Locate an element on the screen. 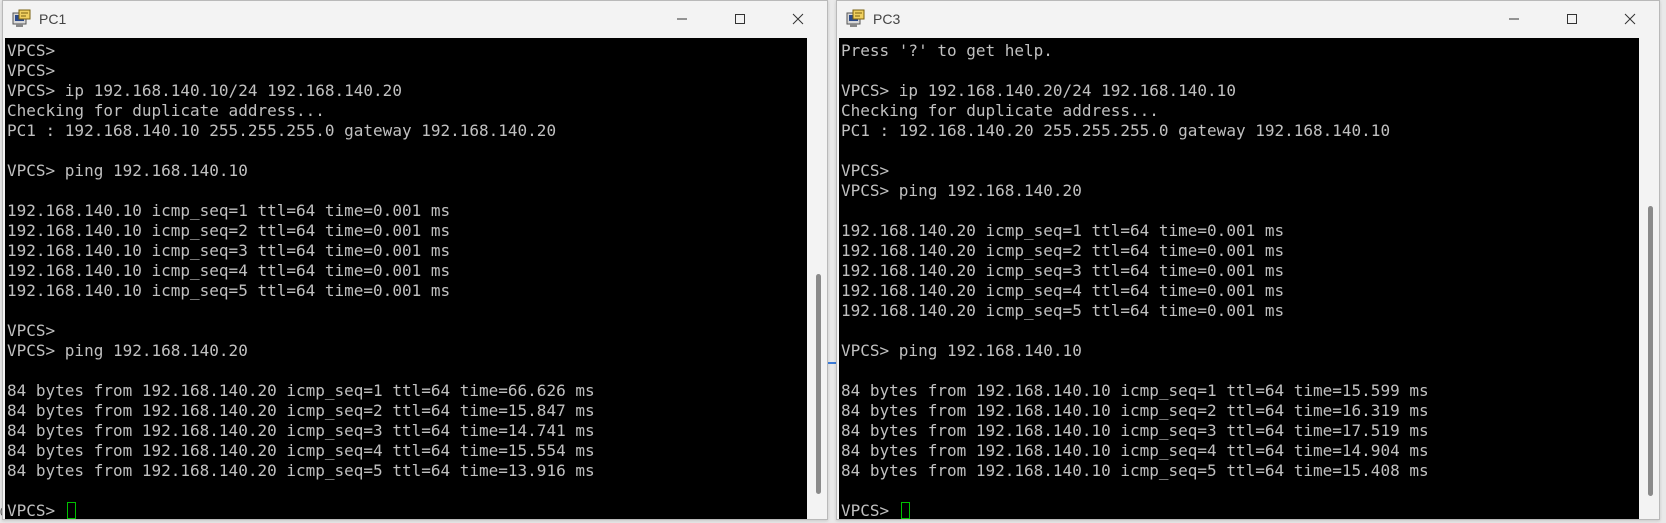 The width and height of the screenshot is (1666, 523). terminal-line: Press '?' to get help. is located at coordinates (947, 50).